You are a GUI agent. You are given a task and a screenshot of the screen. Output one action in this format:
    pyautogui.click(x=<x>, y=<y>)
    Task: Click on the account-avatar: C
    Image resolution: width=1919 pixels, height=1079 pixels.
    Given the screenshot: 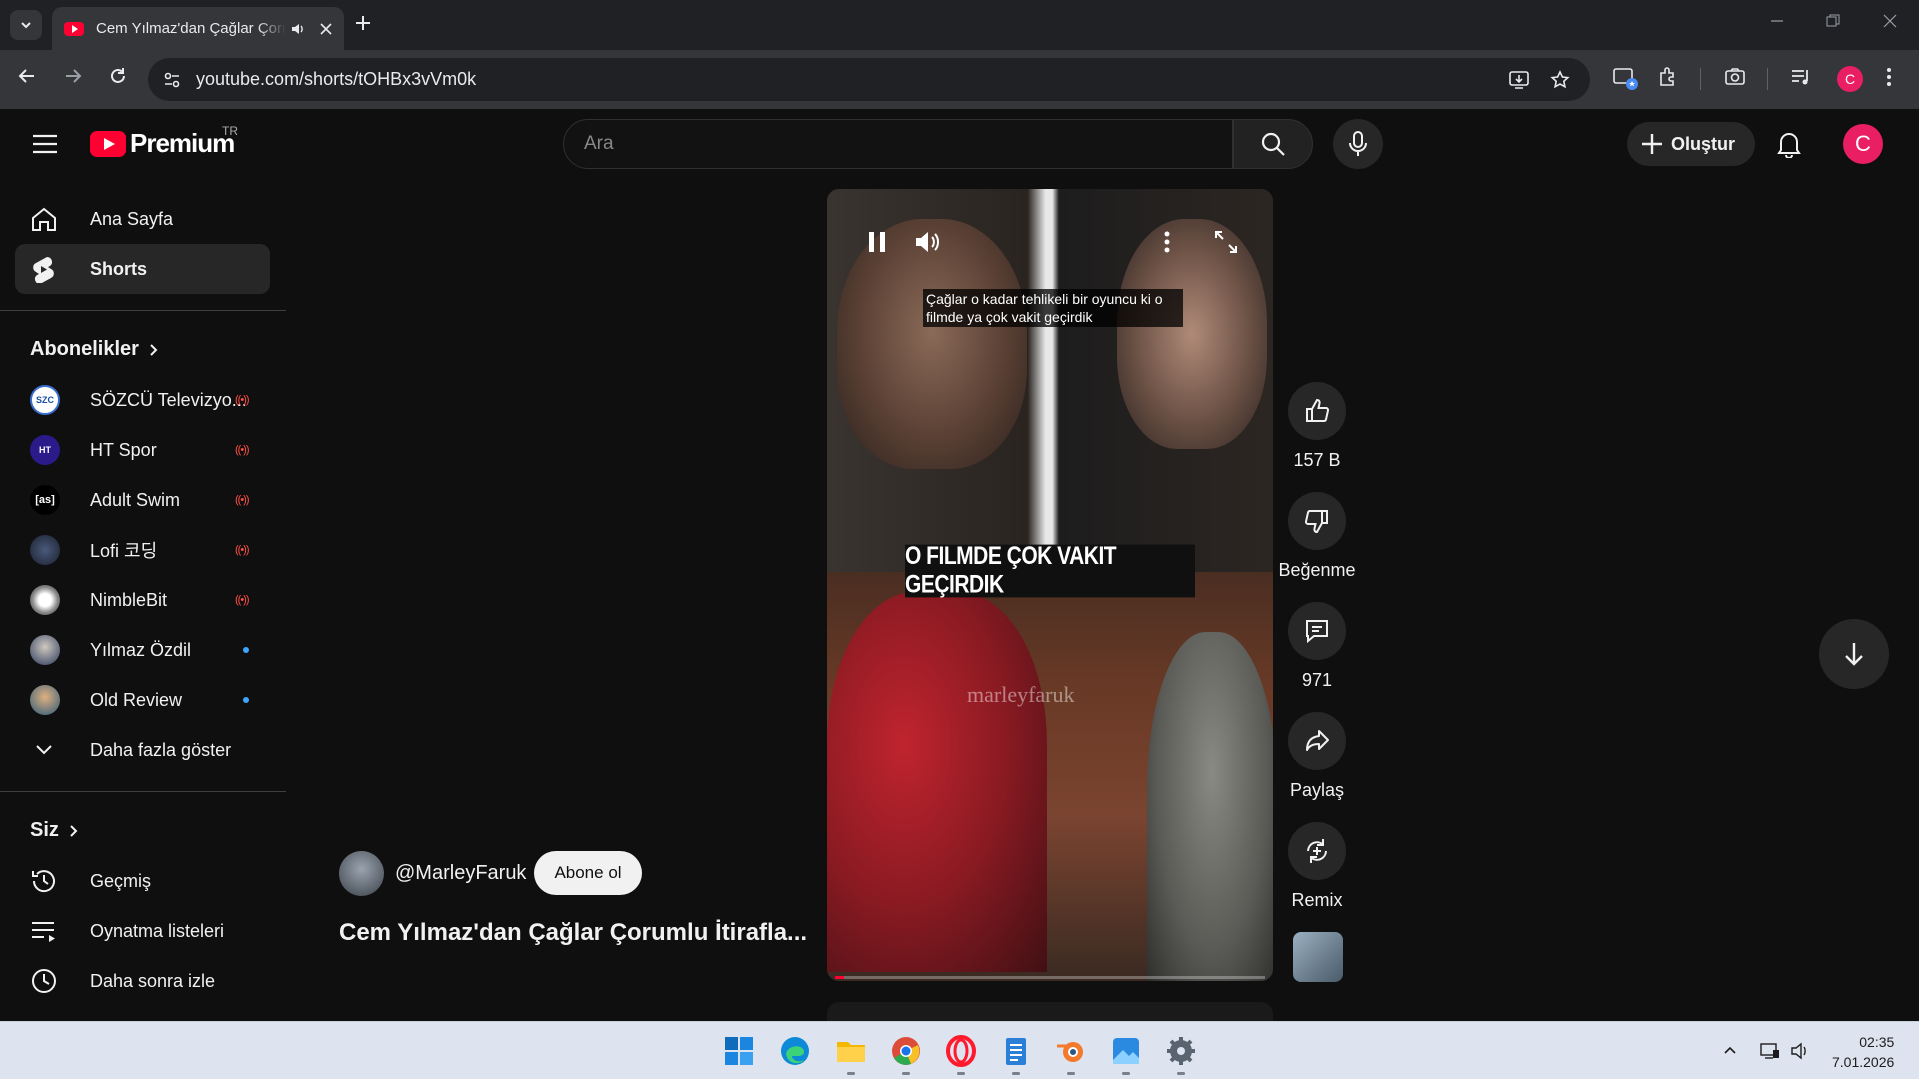 What is the action you would take?
    pyautogui.click(x=1863, y=144)
    